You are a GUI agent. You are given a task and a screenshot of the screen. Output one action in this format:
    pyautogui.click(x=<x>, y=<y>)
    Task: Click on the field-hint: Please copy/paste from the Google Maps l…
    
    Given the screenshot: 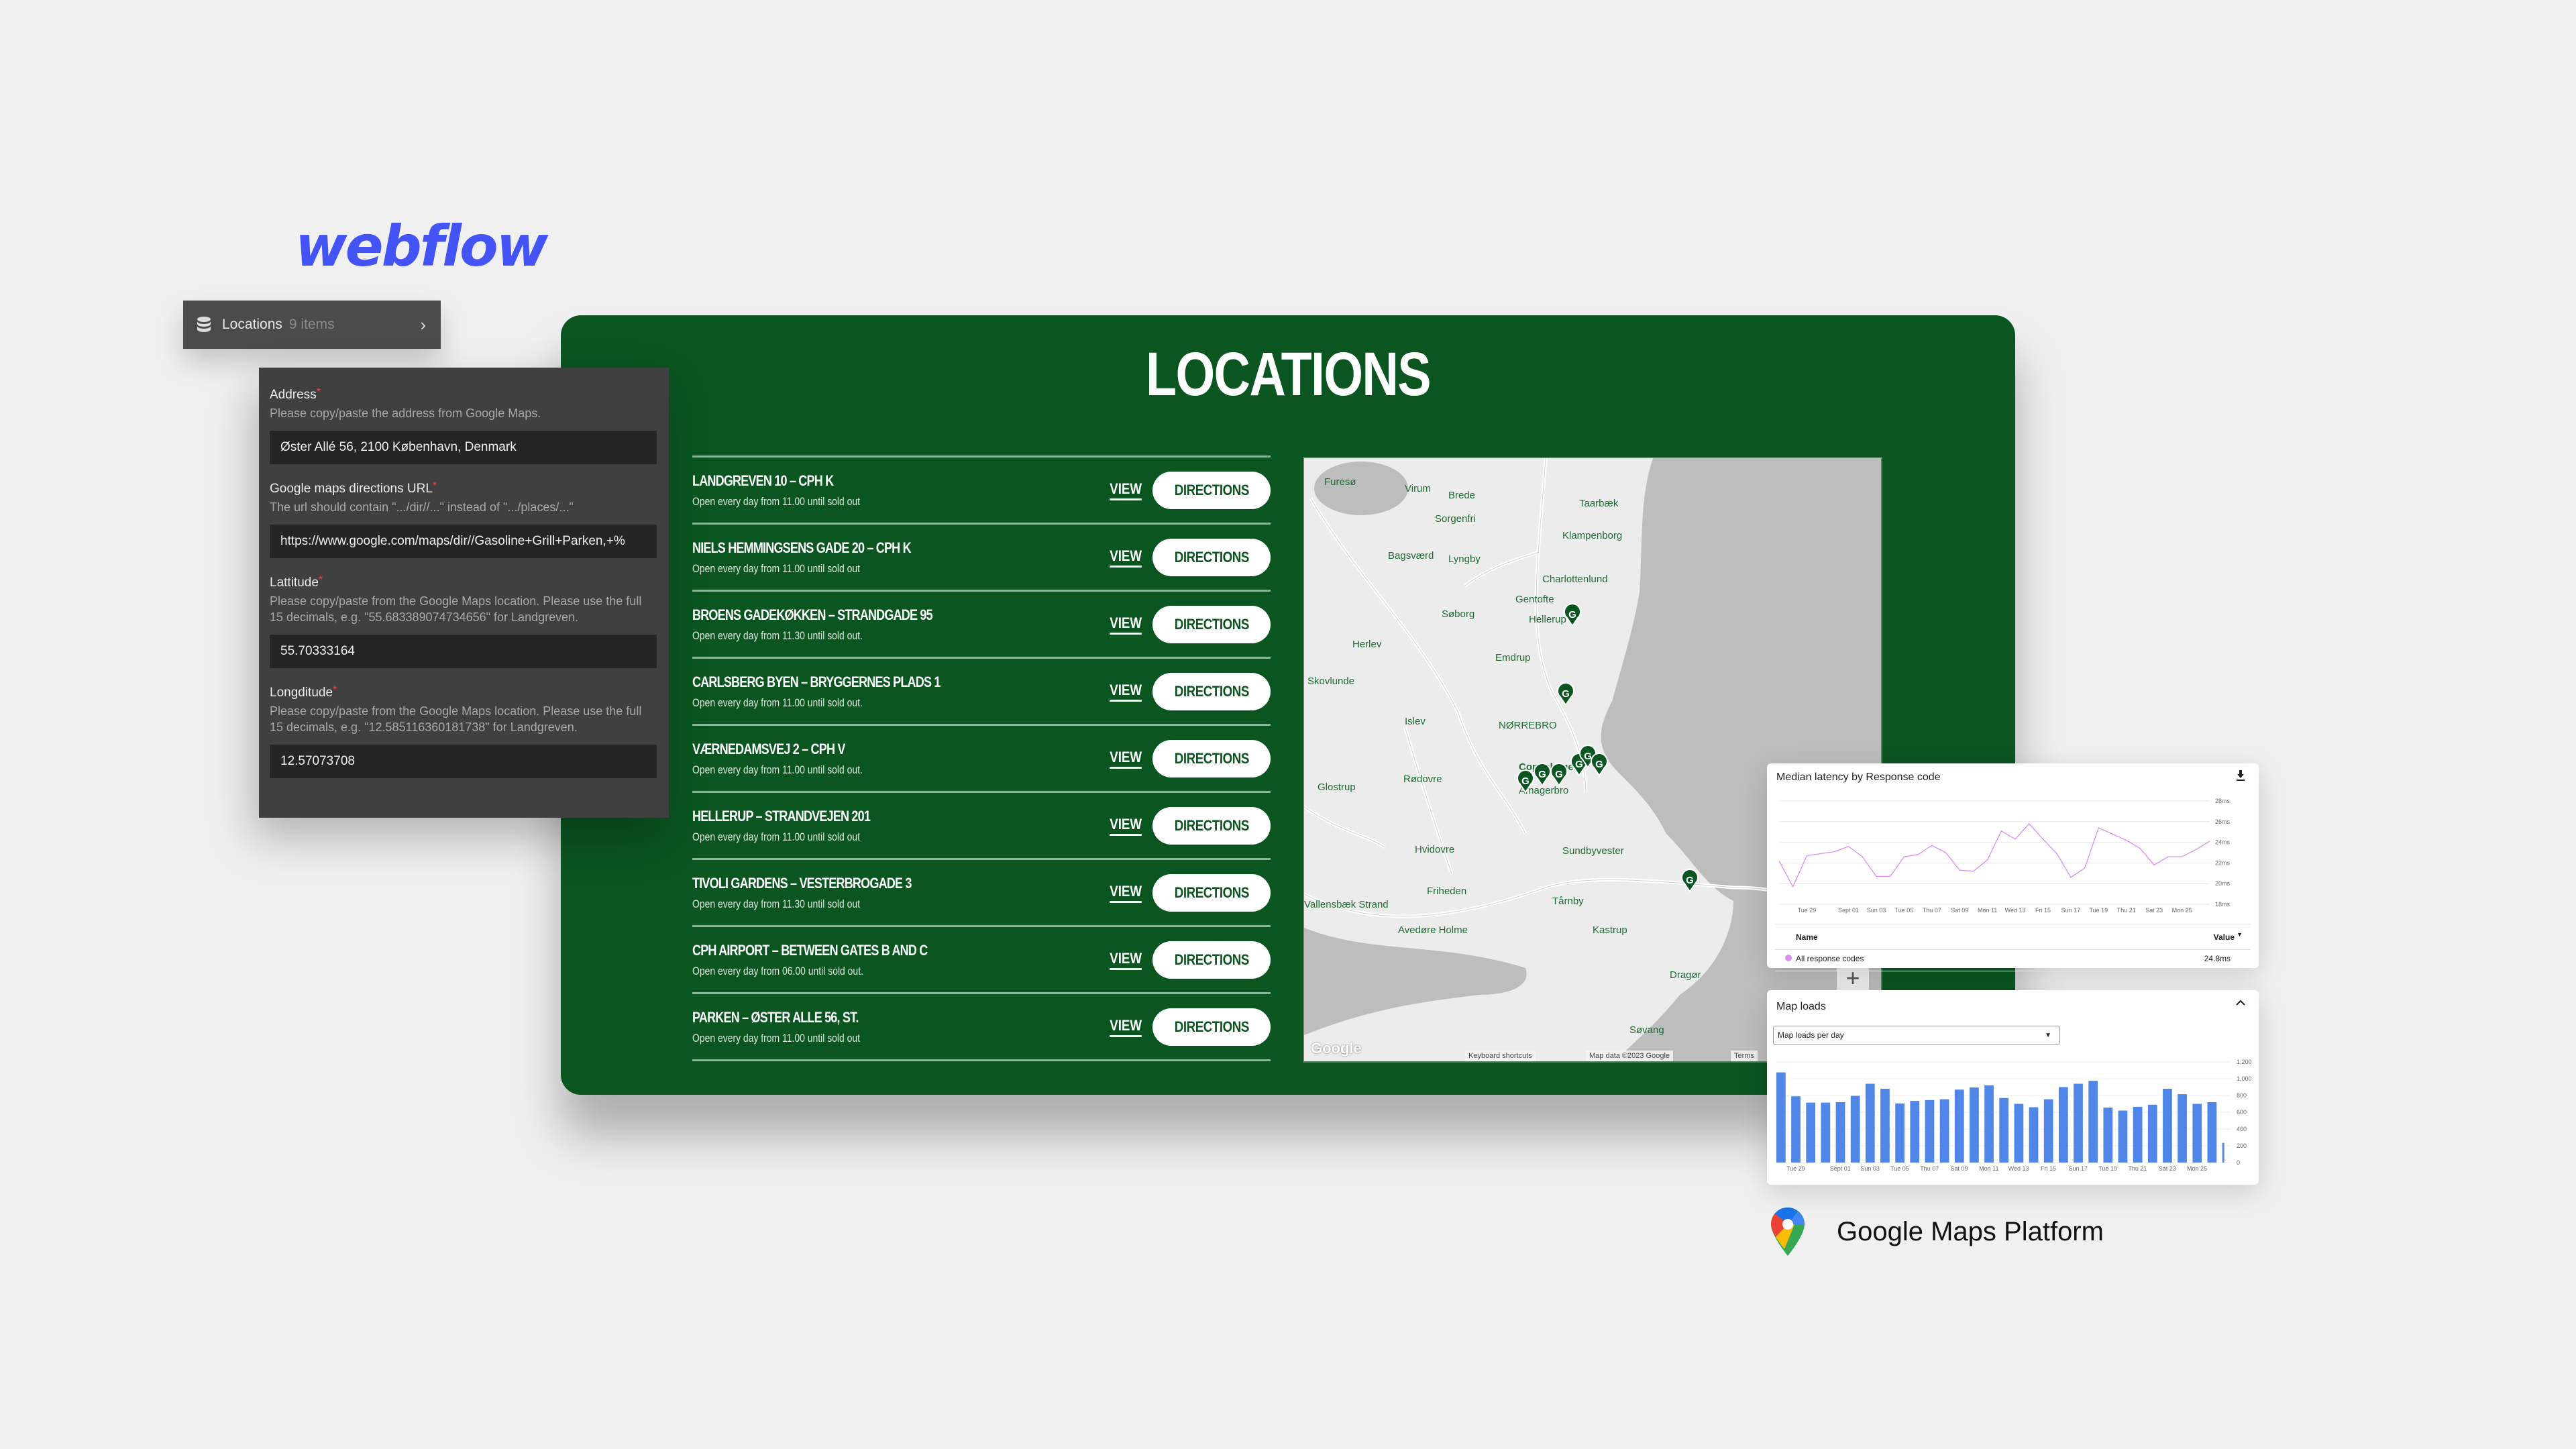 What is the action you would take?
    pyautogui.click(x=456, y=609)
    